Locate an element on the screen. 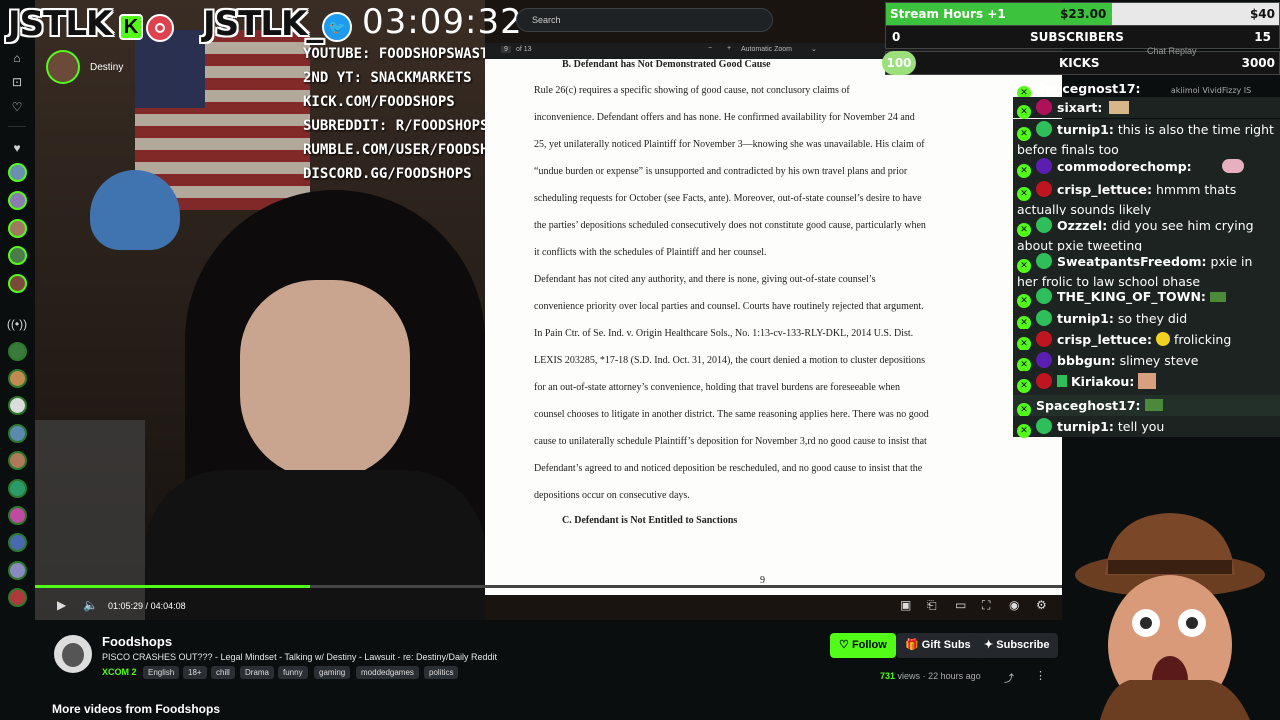  tag: Drama is located at coordinates (257, 672).